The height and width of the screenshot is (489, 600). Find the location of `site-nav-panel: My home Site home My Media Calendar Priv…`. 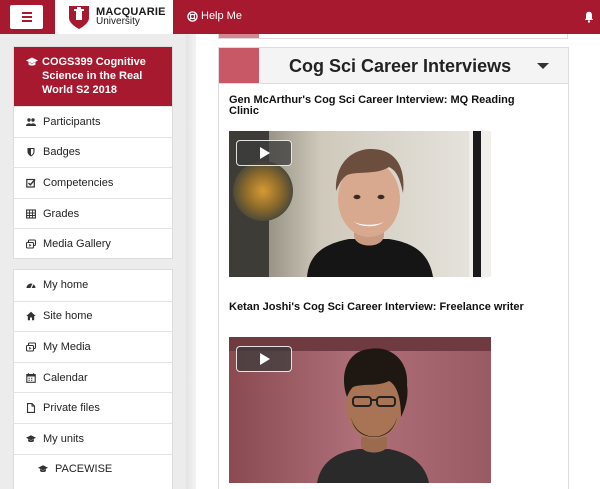

site-nav-panel: My home Site home My Media Calendar Priv… is located at coordinates (93, 379).